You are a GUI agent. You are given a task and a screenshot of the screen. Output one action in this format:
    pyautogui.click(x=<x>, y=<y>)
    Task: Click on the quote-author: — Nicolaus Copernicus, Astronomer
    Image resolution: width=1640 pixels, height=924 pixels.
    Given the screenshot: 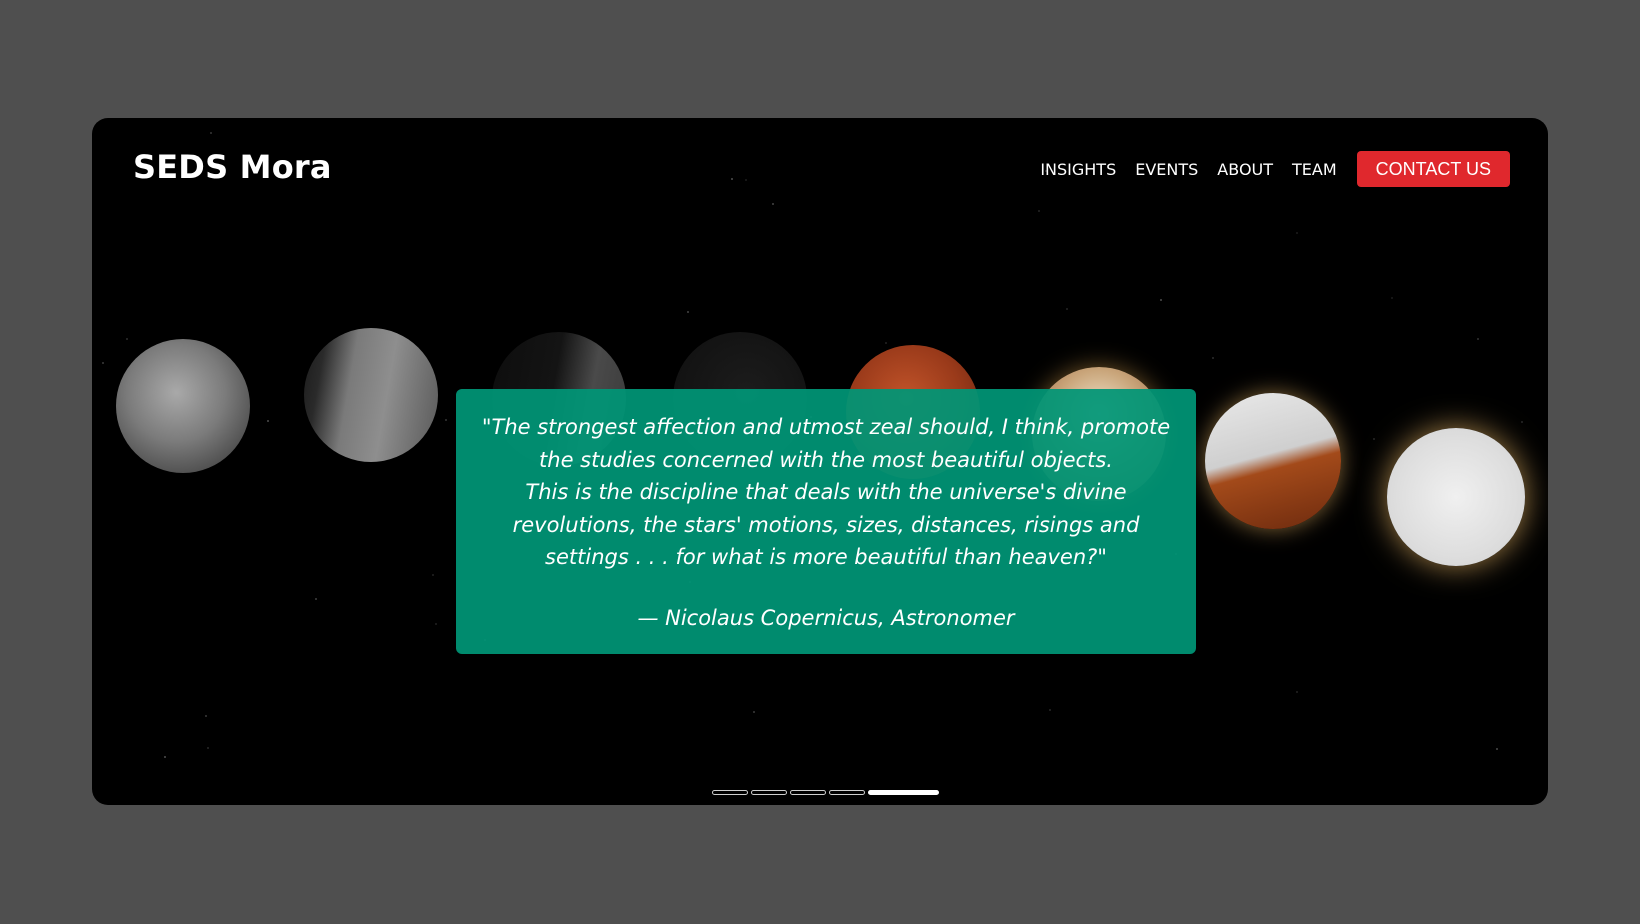 What is the action you would take?
    pyautogui.click(x=826, y=617)
    